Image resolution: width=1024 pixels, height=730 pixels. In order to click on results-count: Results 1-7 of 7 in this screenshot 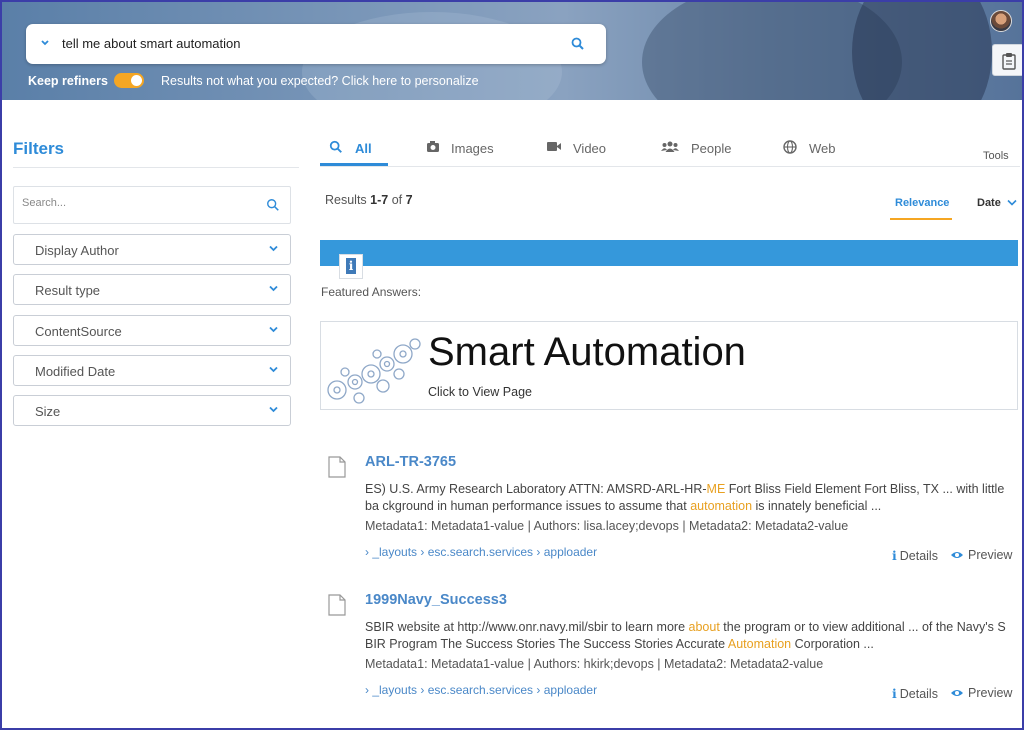, I will do `click(369, 200)`.